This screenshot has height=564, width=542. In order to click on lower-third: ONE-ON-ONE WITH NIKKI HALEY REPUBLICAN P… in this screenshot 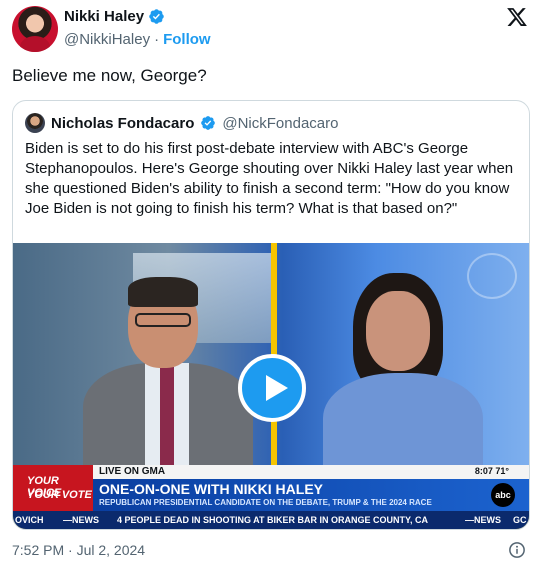, I will do `click(311, 495)`.